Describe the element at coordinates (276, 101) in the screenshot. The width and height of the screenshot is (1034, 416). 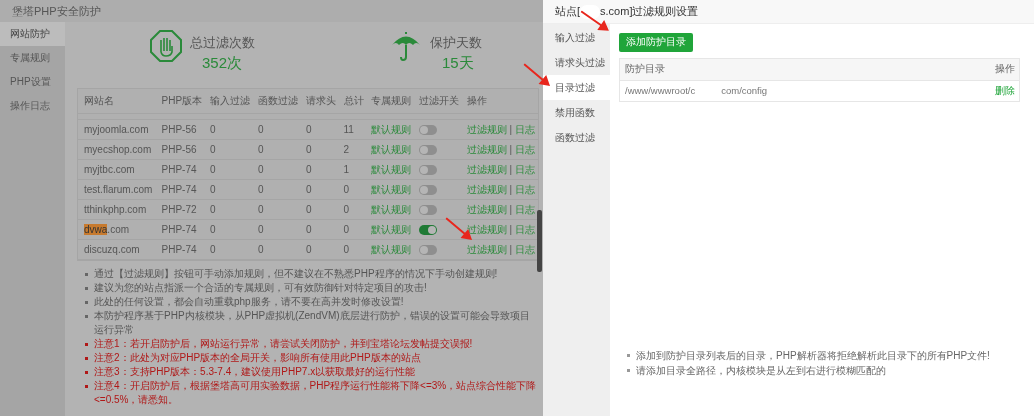
I see `column-header: 函数过滤` at that location.